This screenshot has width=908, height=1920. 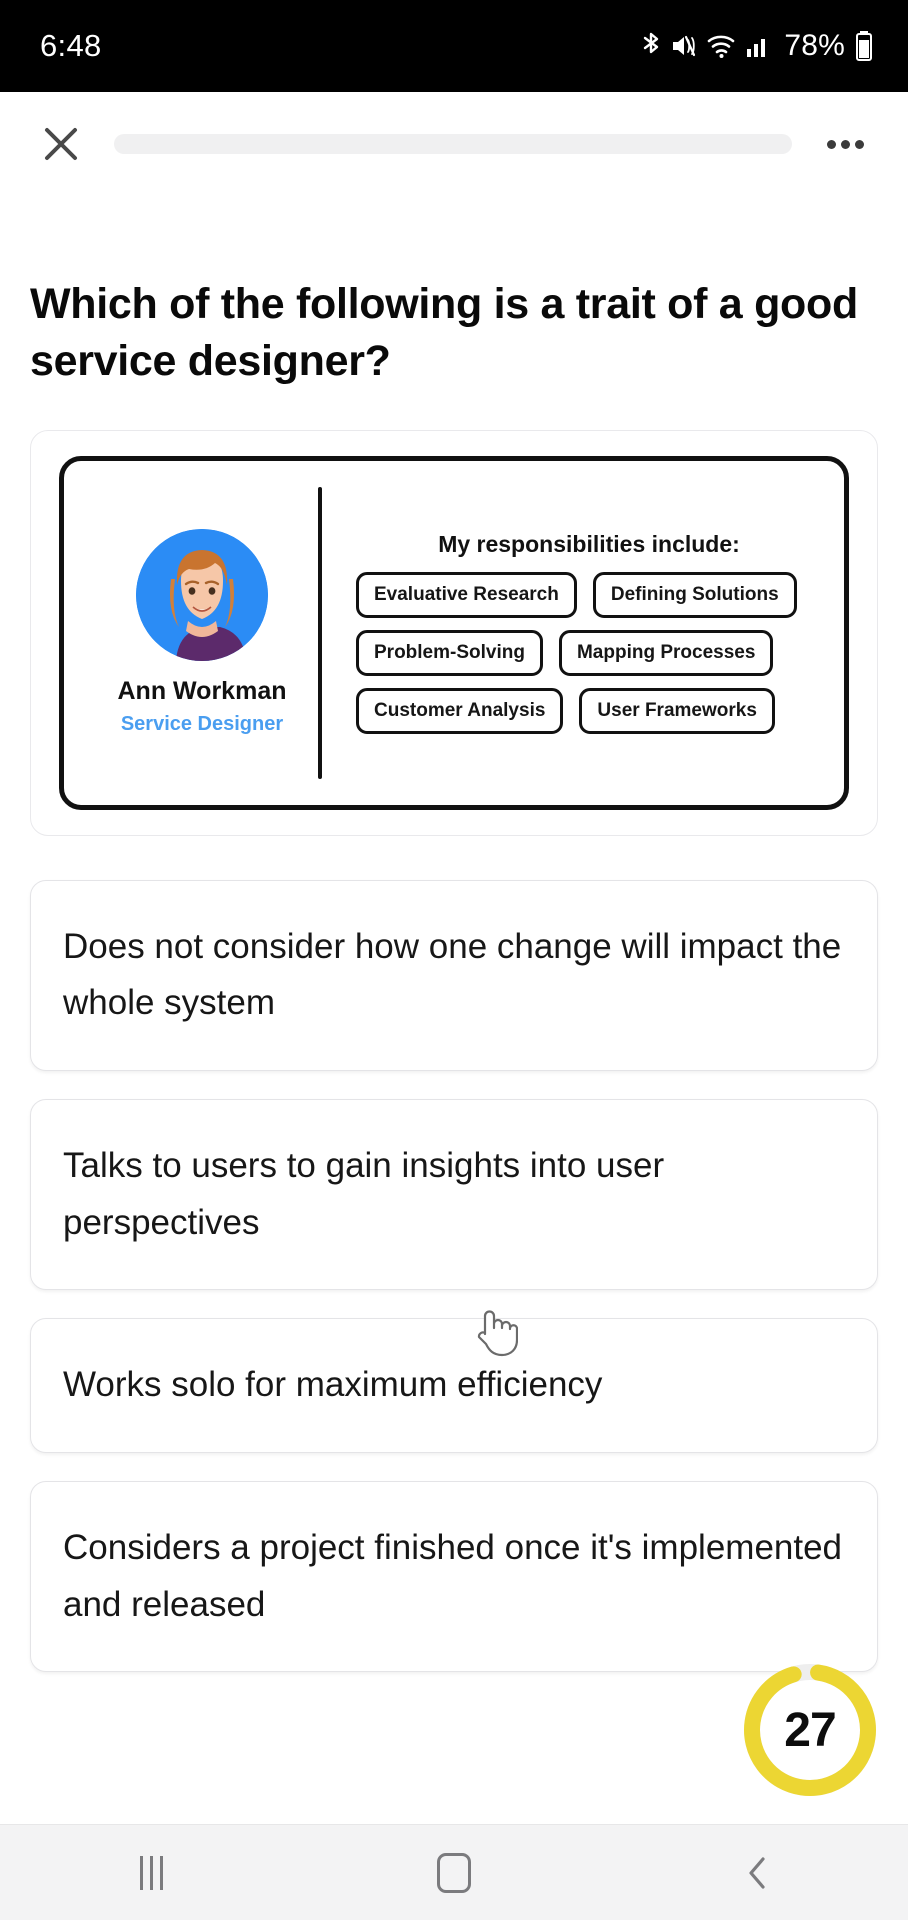 I want to click on recents-icon, so click(x=151, y=1872).